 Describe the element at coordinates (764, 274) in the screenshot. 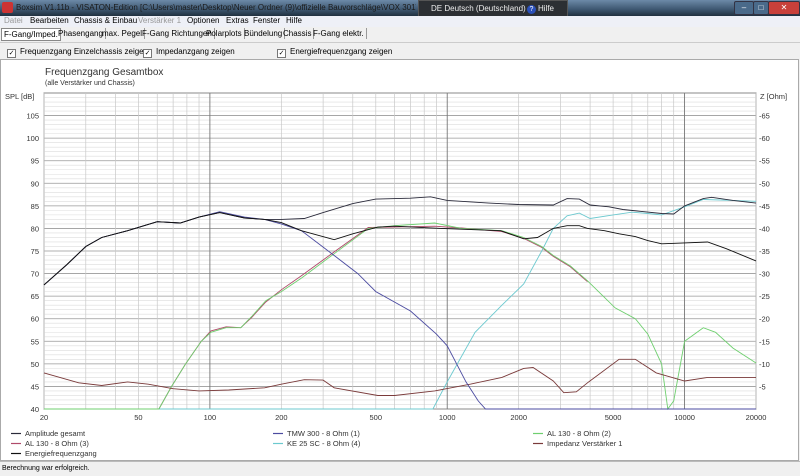

I see `y2-tick-label: -30` at that location.